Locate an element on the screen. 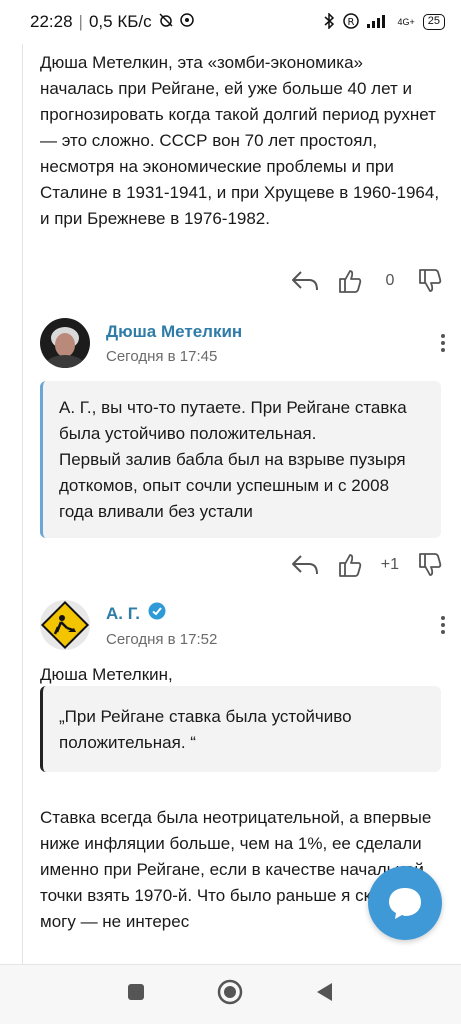  chat-icon is located at coordinates (405, 903).